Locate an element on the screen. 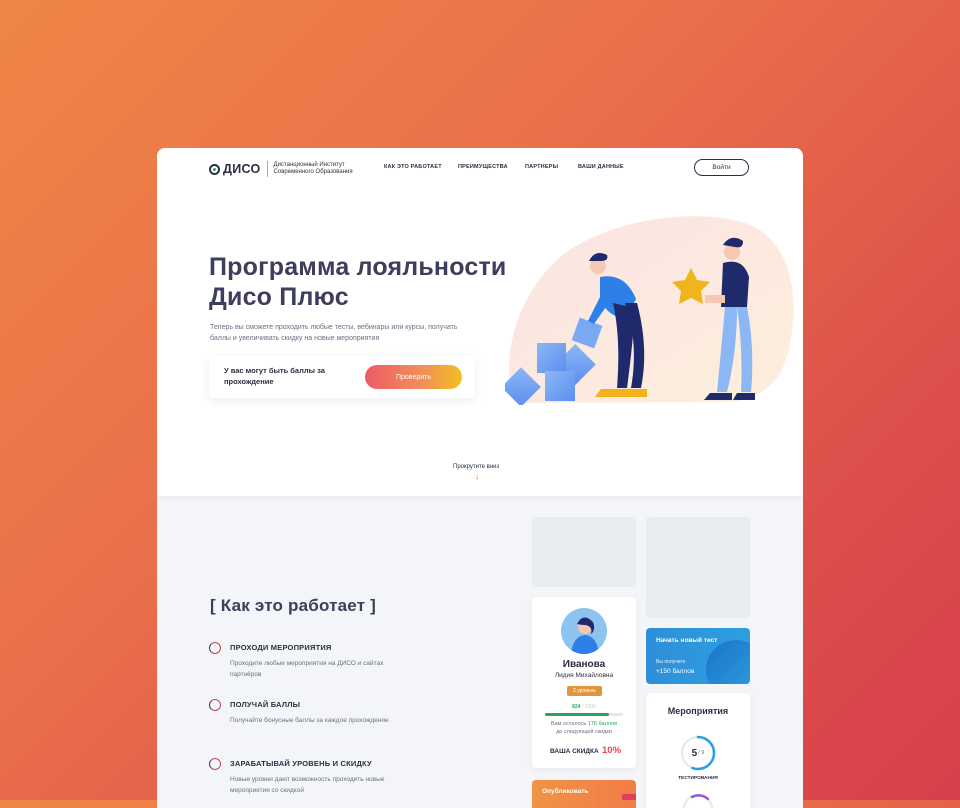 This screenshot has height=808, width=960. check-points-text: У вас могут быть баллы за прохождение is located at coordinates (274, 376).